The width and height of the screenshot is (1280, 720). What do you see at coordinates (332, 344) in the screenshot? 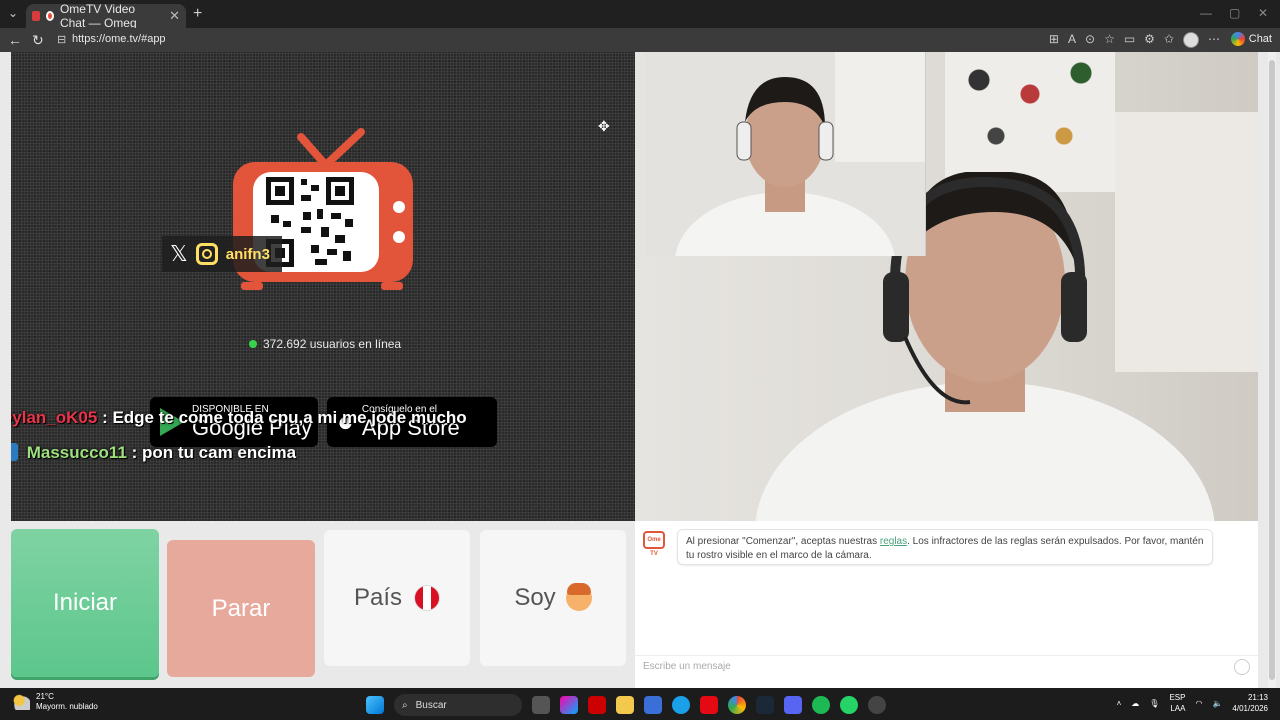
I see `online-count: 372.692 usuarios en línea` at bounding box center [332, 344].